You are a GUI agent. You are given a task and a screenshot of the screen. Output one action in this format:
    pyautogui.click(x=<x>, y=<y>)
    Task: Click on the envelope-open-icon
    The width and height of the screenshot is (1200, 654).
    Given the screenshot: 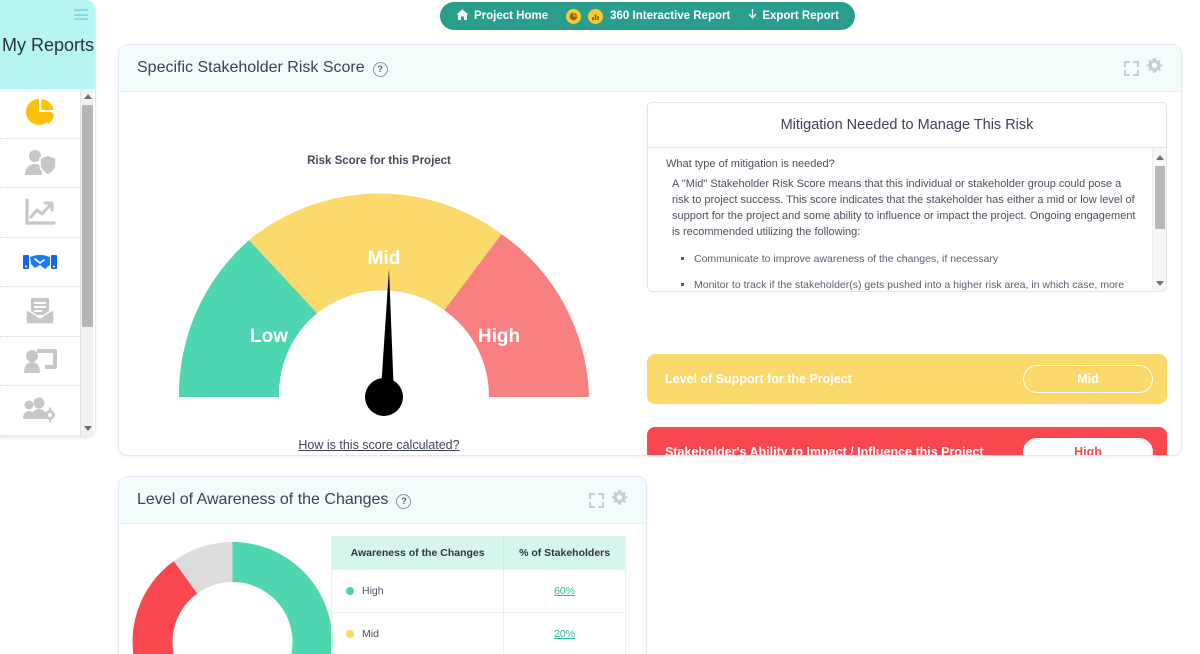 What is the action you would take?
    pyautogui.click(x=40, y=311)
    